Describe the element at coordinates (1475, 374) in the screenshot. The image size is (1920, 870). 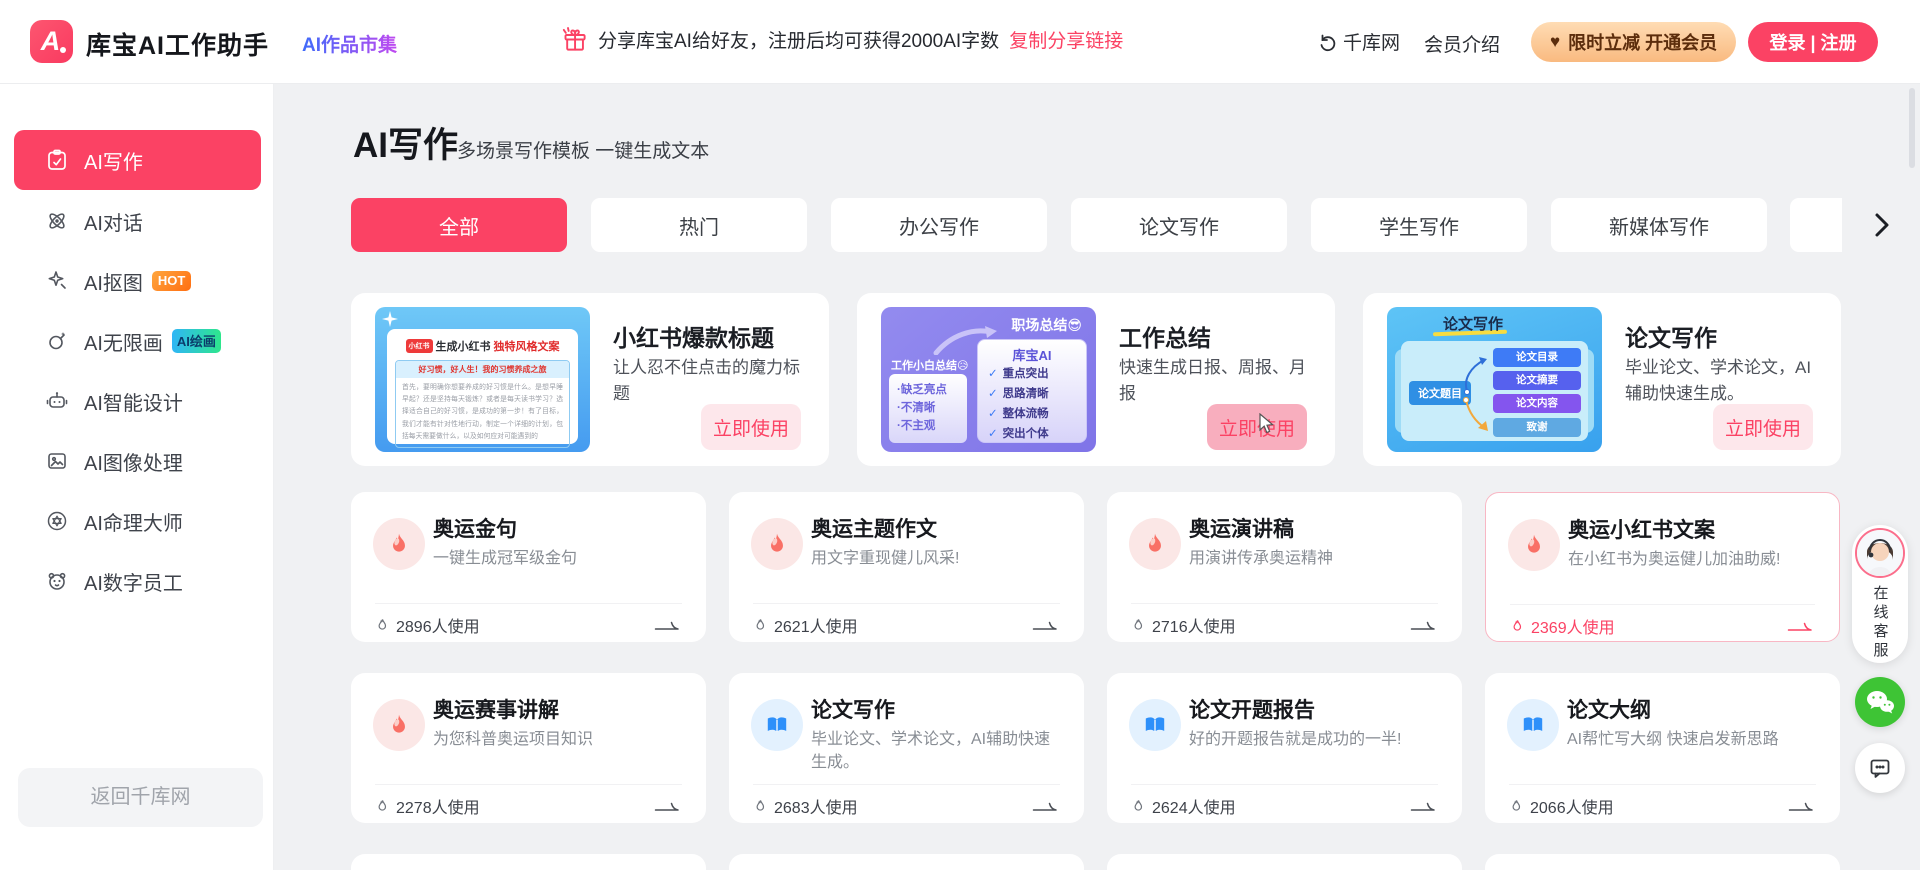
I see `blue-curve-arrow-icon` at that location.